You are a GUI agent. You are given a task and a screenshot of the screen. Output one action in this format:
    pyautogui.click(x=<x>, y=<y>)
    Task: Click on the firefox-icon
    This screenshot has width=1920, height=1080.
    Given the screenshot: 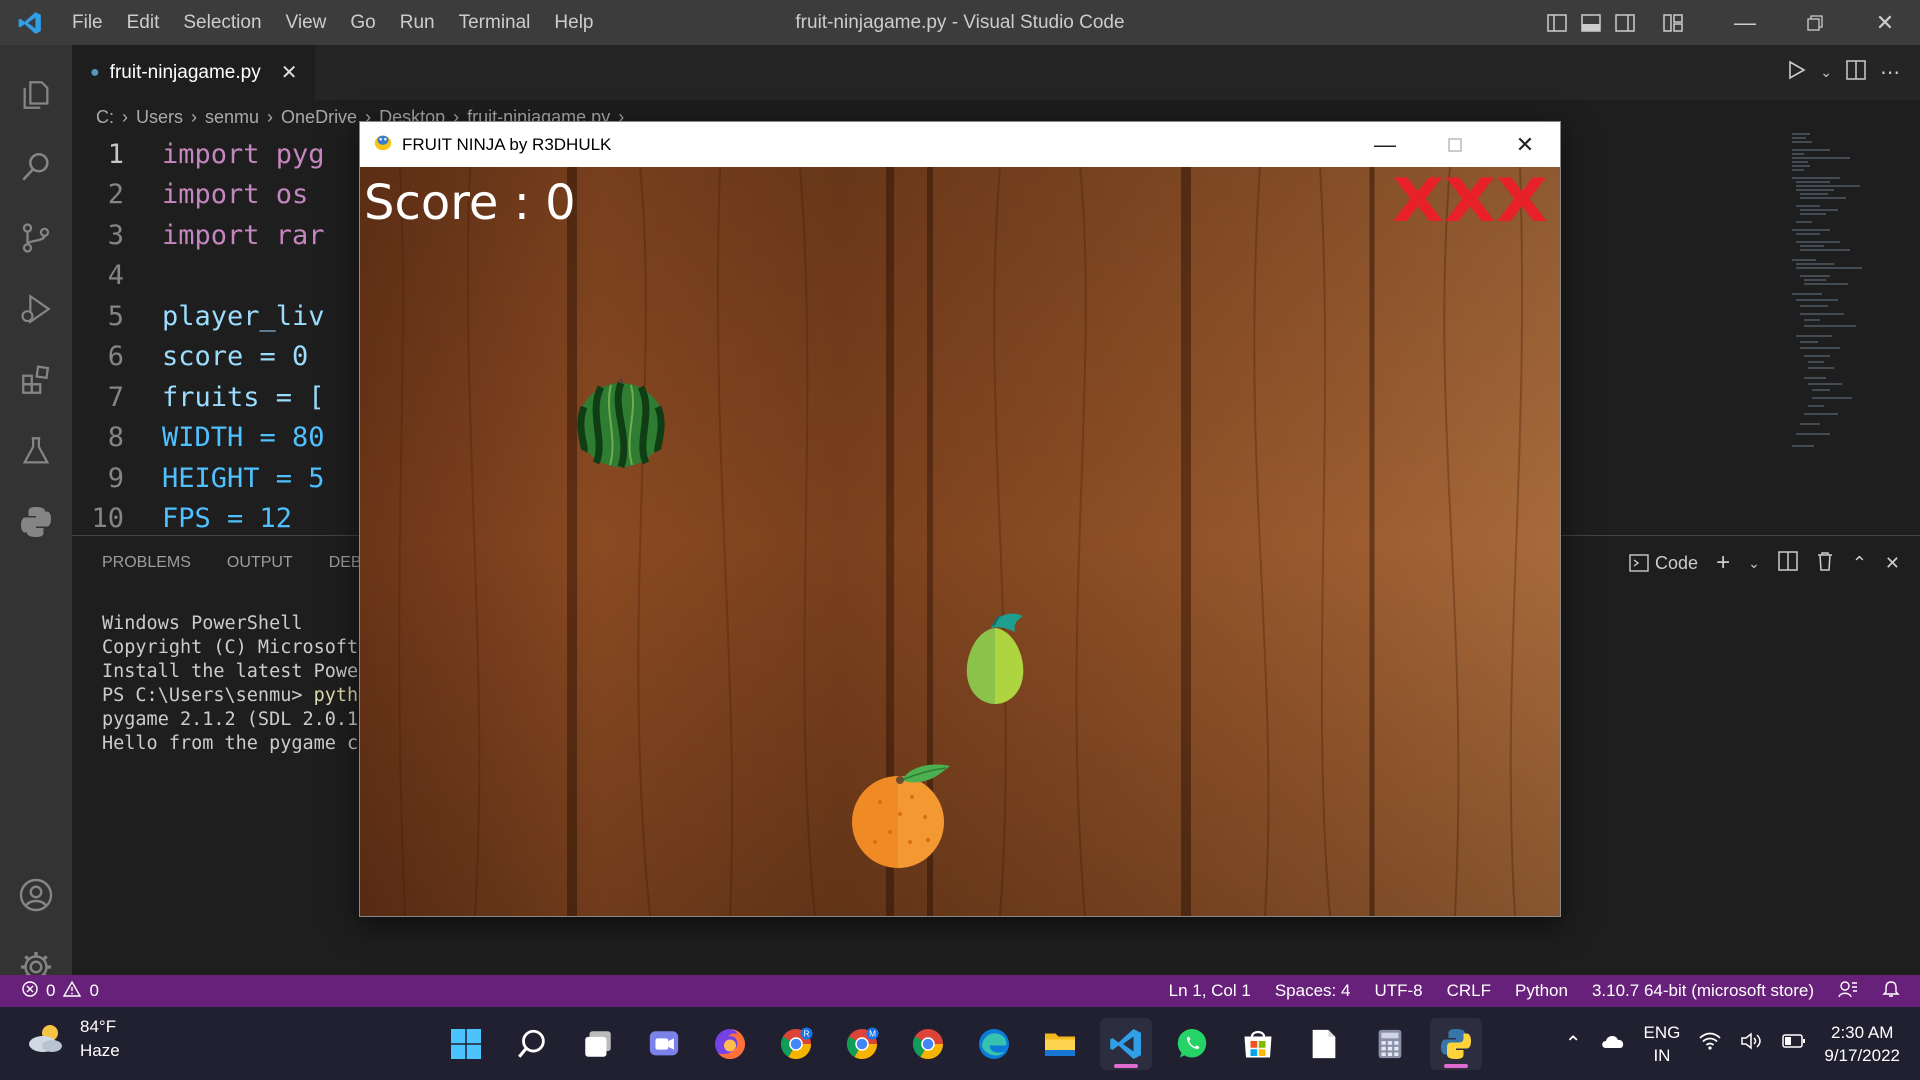 What is the action you would take?
    pyautogui.click(x=730, y=1044)
    